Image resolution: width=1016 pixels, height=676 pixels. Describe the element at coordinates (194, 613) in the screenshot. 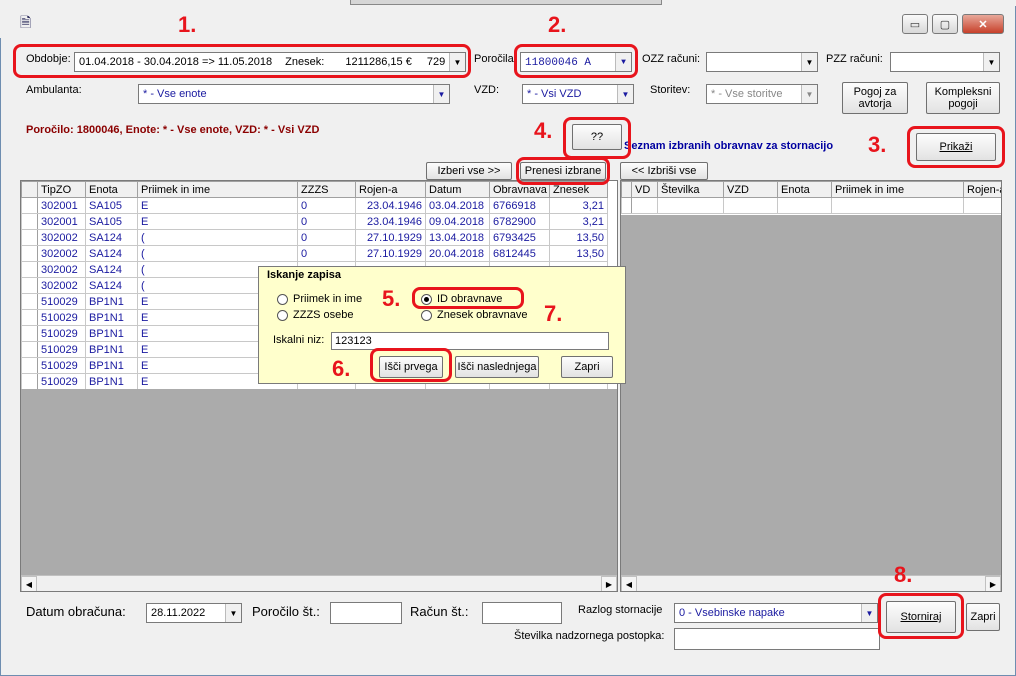

I see `datum-obracuna-combo: 28.11.2022 ▼` at that location.